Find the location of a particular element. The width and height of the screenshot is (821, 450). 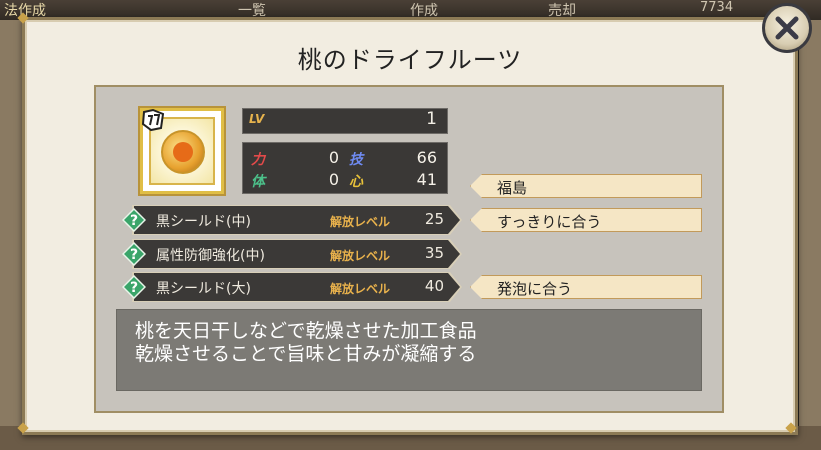

peach-orb-icon is located at coordinates (183, 152).